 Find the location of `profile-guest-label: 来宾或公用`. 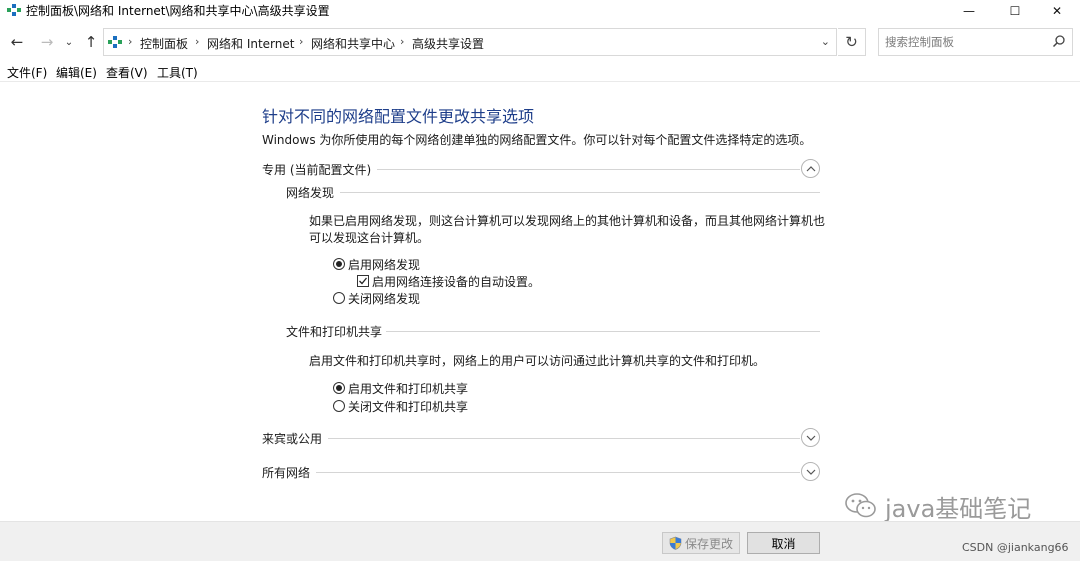

profile-guest-label: 来宾或公用 is located at coordinates (295, 438).